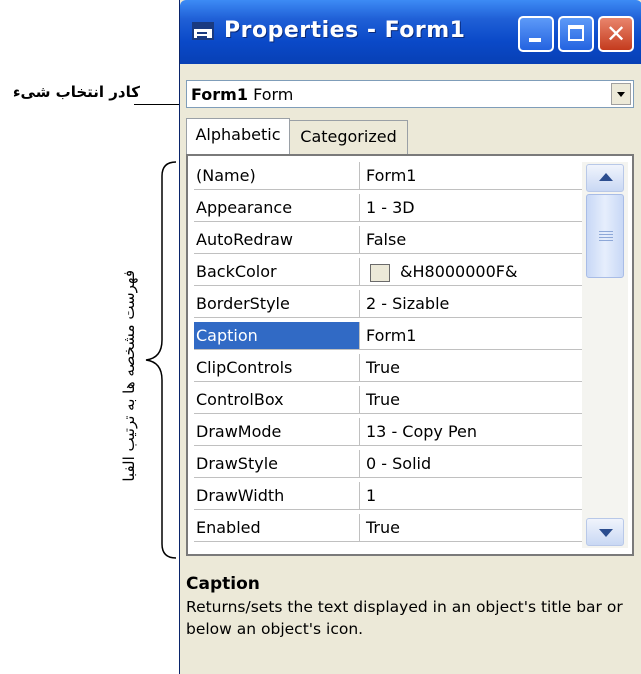  I want to click on maximize-icon, so click(576, 33).